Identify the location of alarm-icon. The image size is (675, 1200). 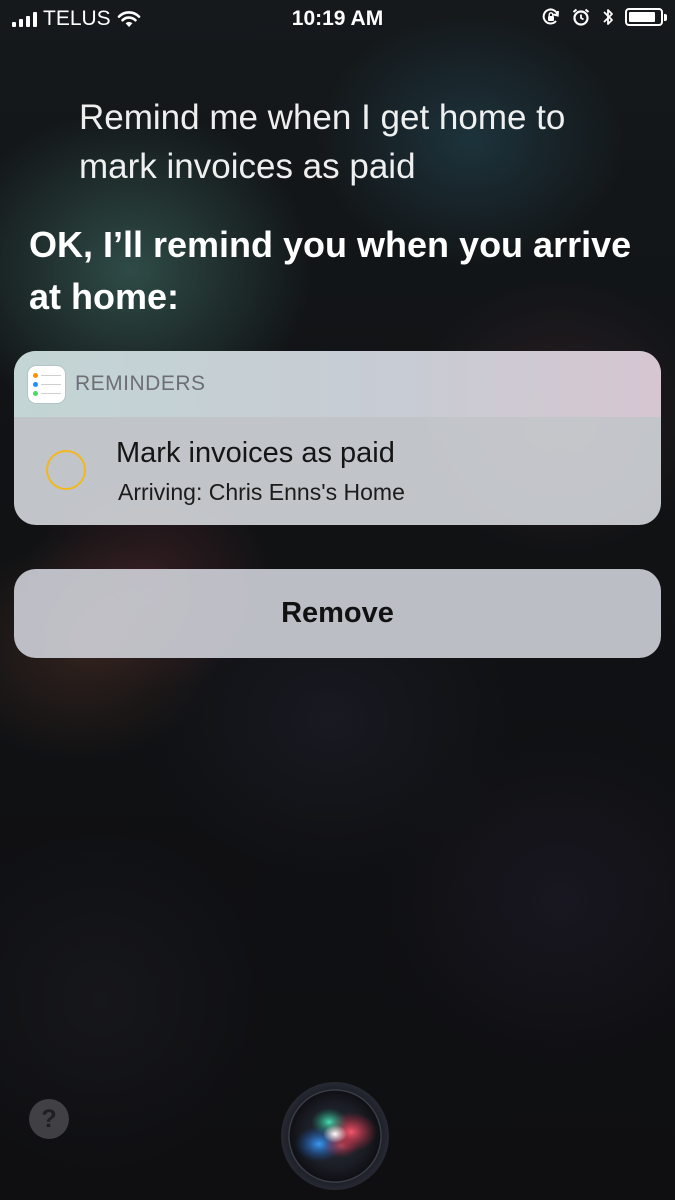
(581, 17).